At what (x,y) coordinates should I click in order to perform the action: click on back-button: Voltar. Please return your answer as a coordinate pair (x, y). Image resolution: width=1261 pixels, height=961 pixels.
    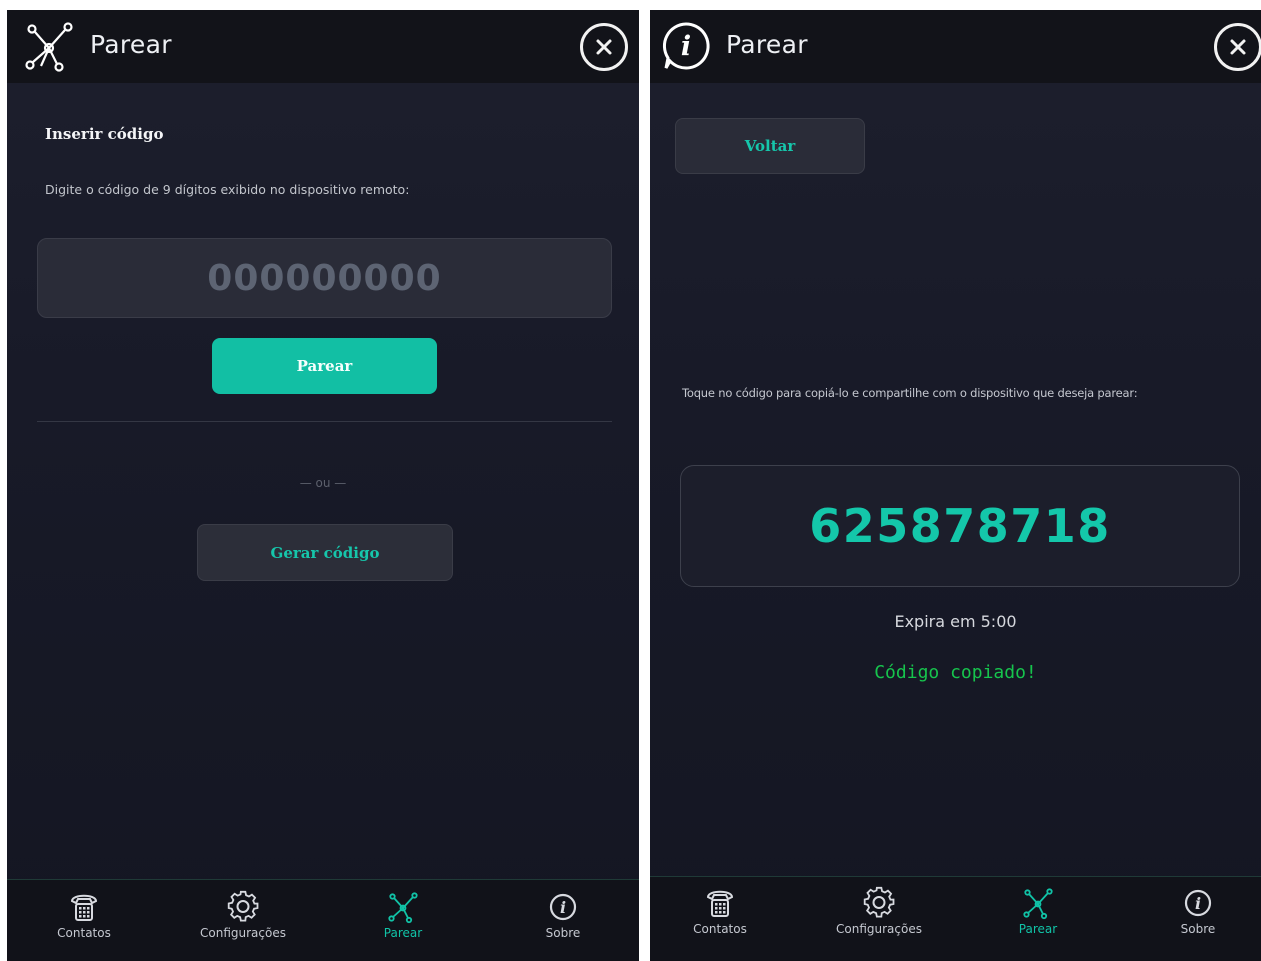
    Looking at the image, I should click on (770, 146).